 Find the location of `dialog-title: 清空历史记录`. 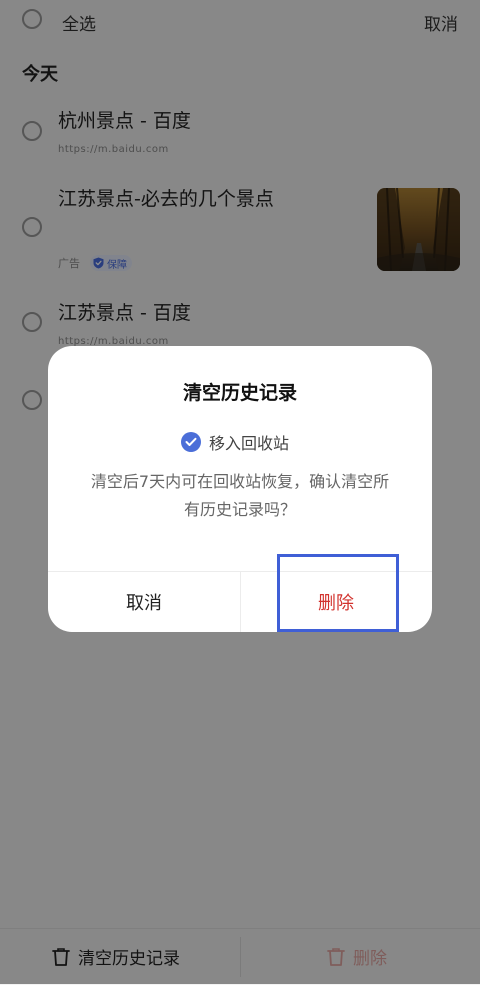

dialog-title: 清空历史记录 is located at coordinates (239, 393).